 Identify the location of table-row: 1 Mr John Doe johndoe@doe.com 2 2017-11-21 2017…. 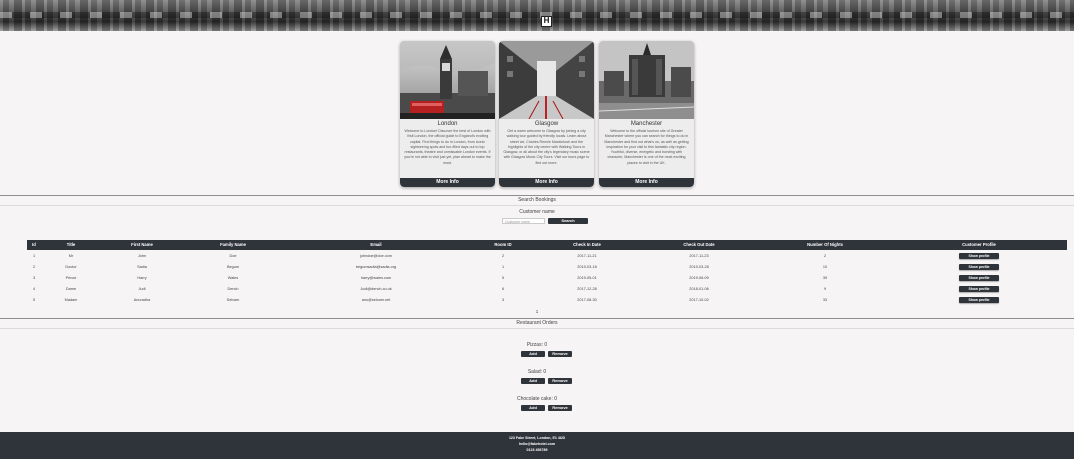
(547, 256).